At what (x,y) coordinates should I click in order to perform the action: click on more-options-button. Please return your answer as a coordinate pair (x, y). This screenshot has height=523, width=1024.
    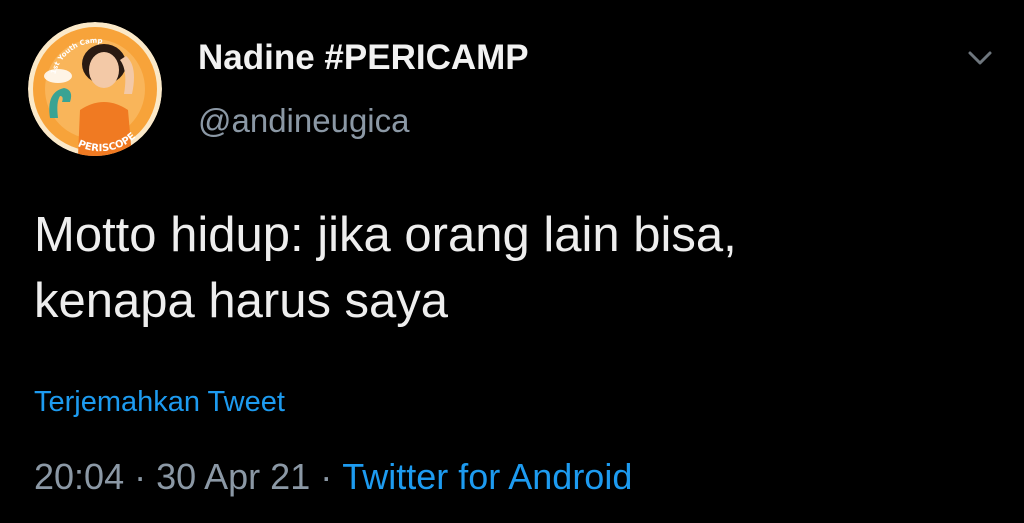
    Looking at the image, I should click on (980, 58).